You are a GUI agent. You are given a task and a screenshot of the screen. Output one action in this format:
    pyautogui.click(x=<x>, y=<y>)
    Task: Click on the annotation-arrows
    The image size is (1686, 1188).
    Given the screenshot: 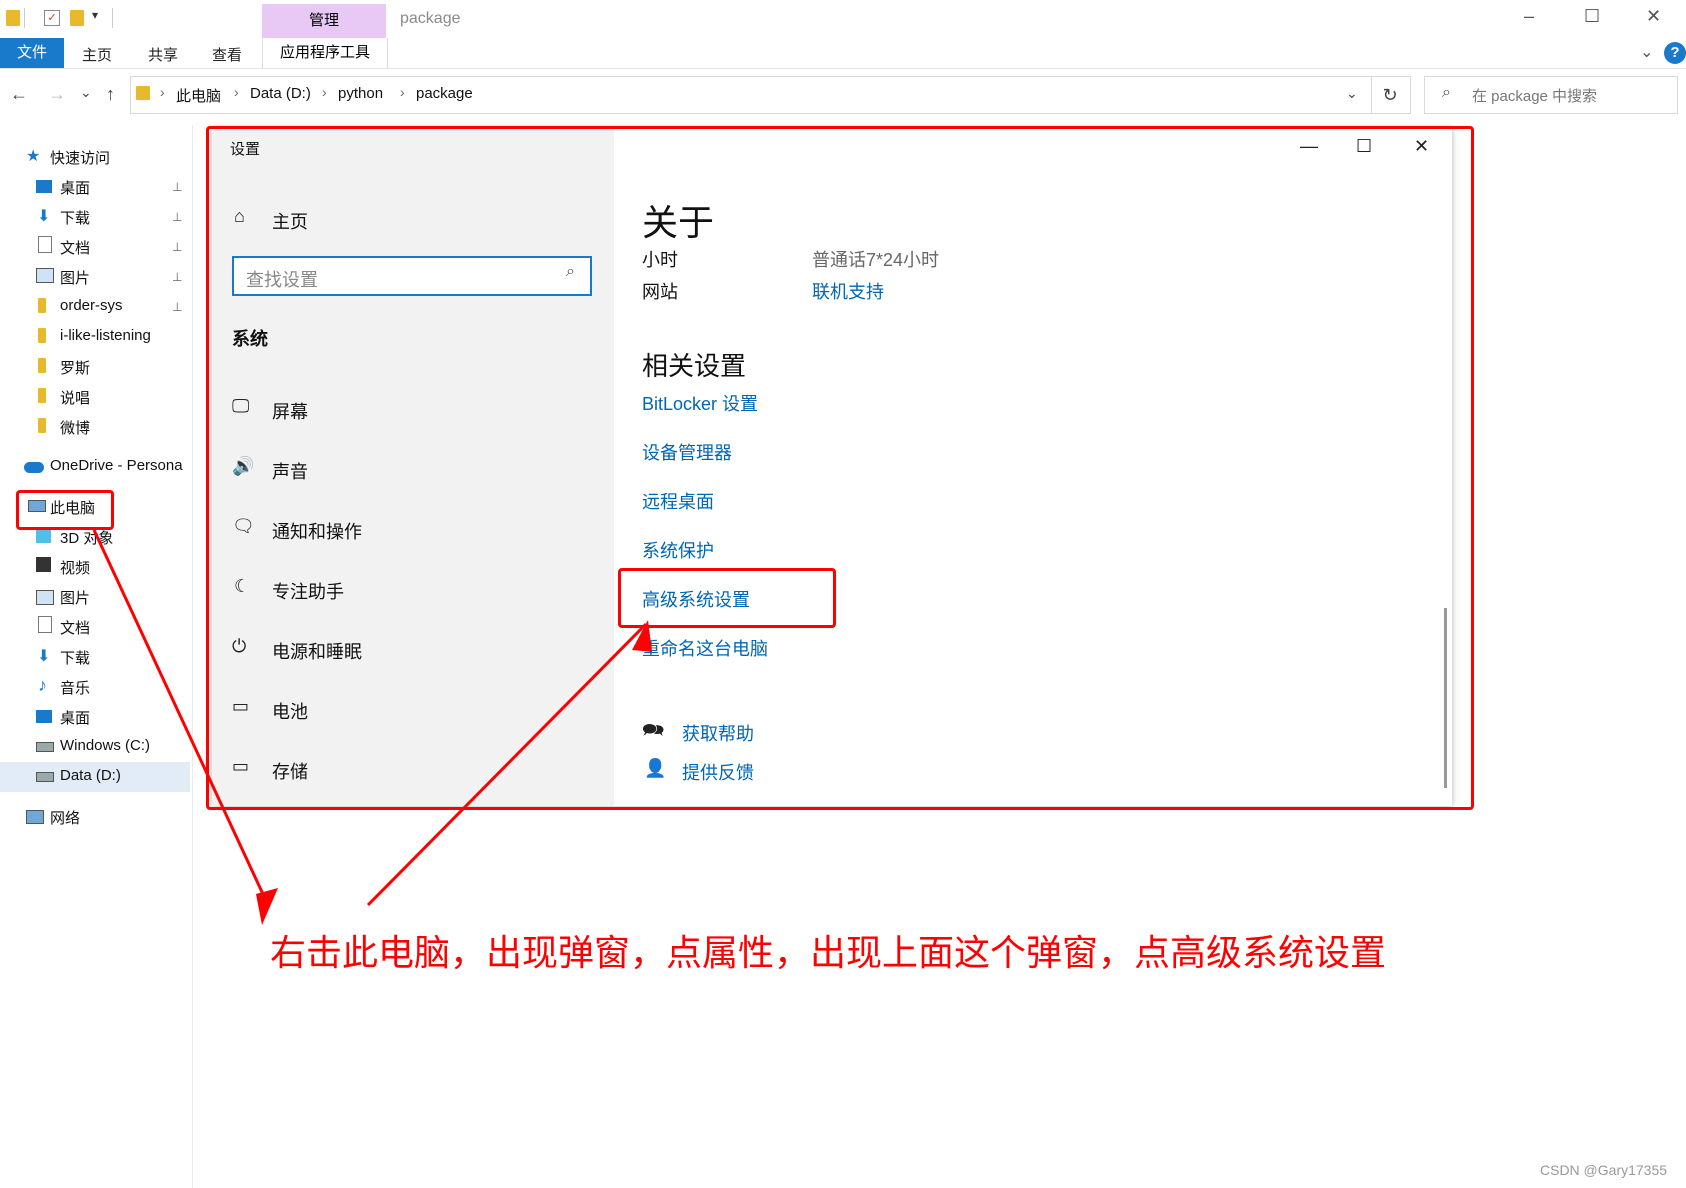 What is the action you would take?
    pyautogui.click(x=372, y=727)
    